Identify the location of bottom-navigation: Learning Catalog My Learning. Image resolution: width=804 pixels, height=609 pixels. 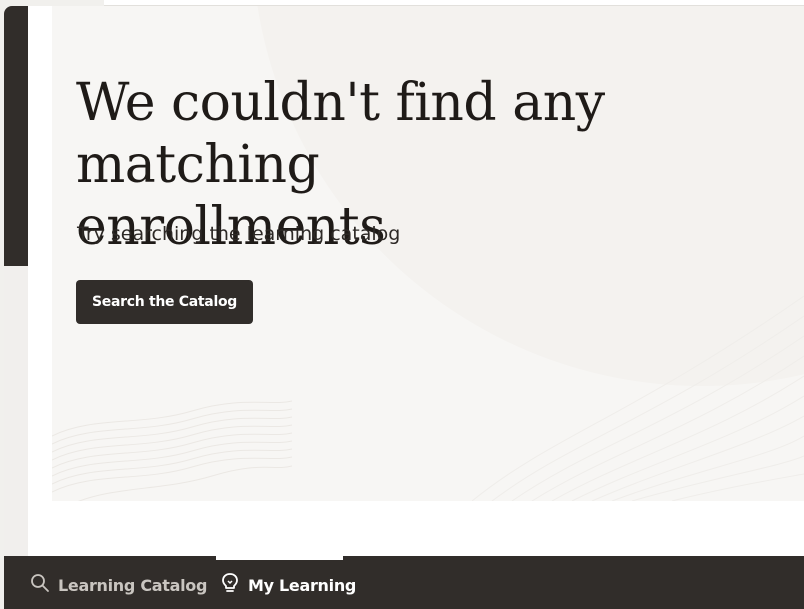
(404, 582).